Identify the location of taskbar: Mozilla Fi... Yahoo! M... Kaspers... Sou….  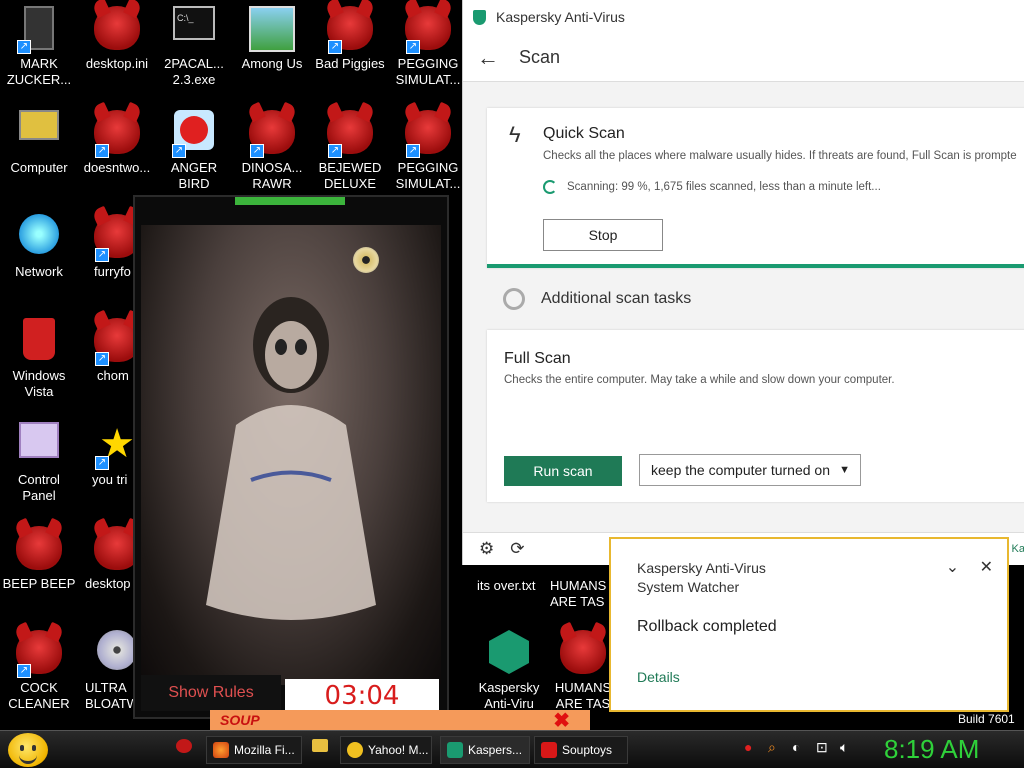
(512, 749).